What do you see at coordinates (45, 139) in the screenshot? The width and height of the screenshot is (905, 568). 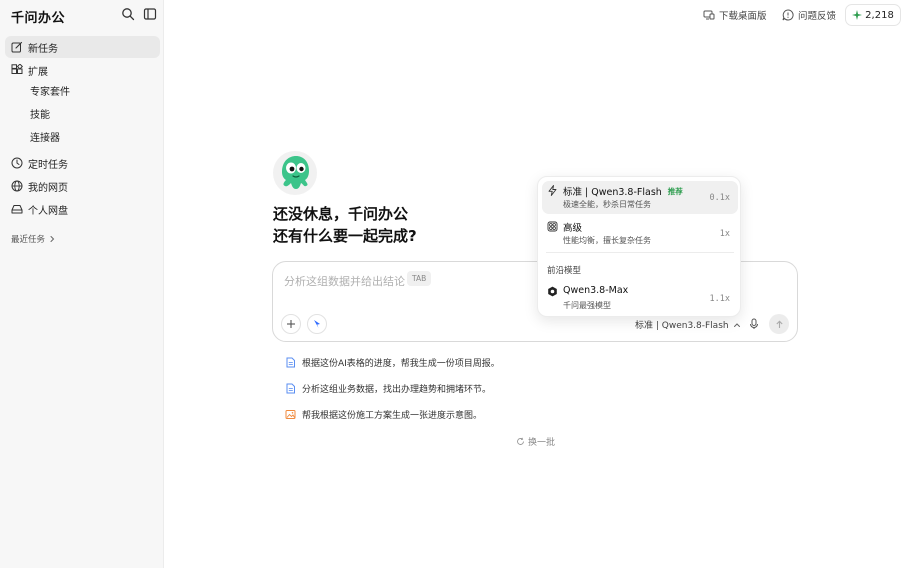 I see `sidebar-subitem-connectors: 连接器` at bounding box center [45, 139].